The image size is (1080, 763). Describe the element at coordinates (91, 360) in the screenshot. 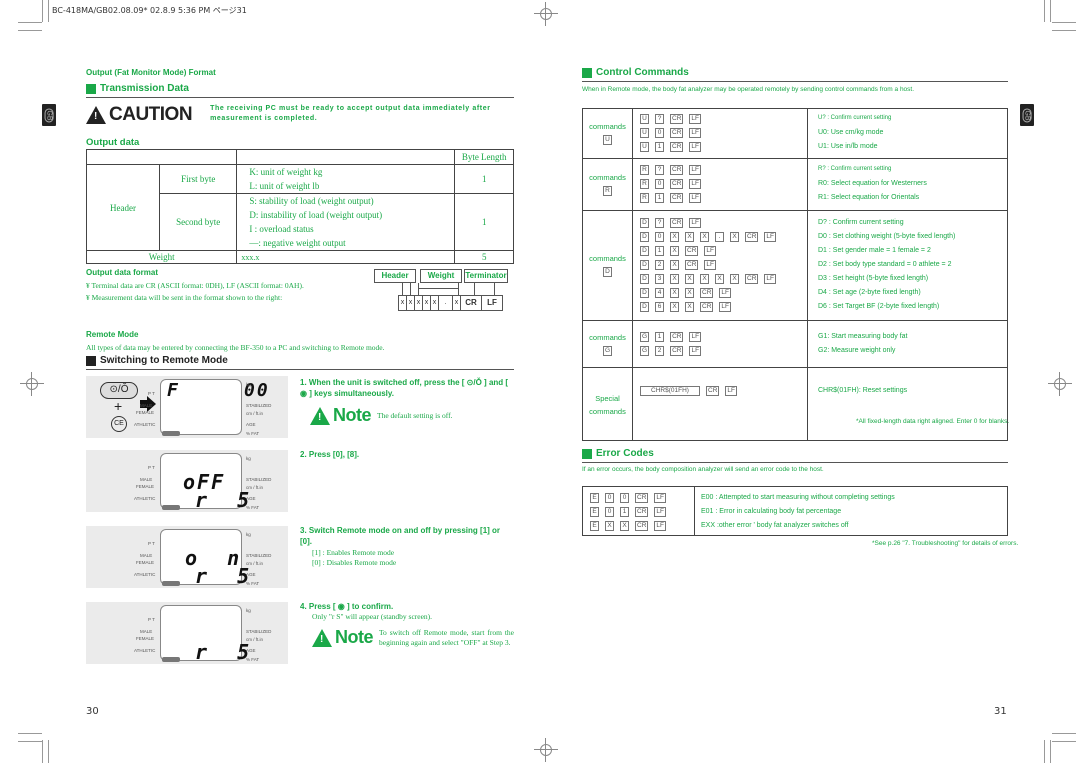

I see `section-marker` at that location.